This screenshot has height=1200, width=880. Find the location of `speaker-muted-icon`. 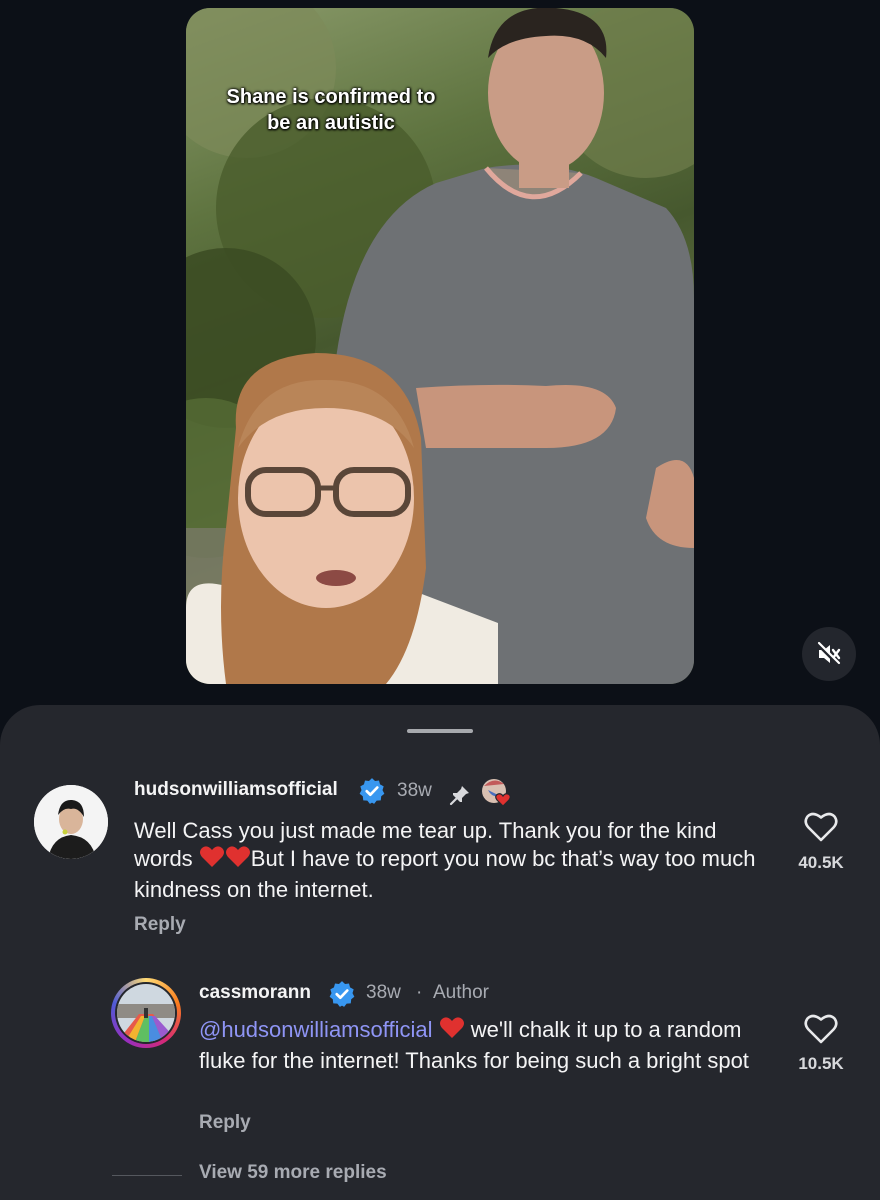

speaker-muted-icon is located at coordinates (828, 653).